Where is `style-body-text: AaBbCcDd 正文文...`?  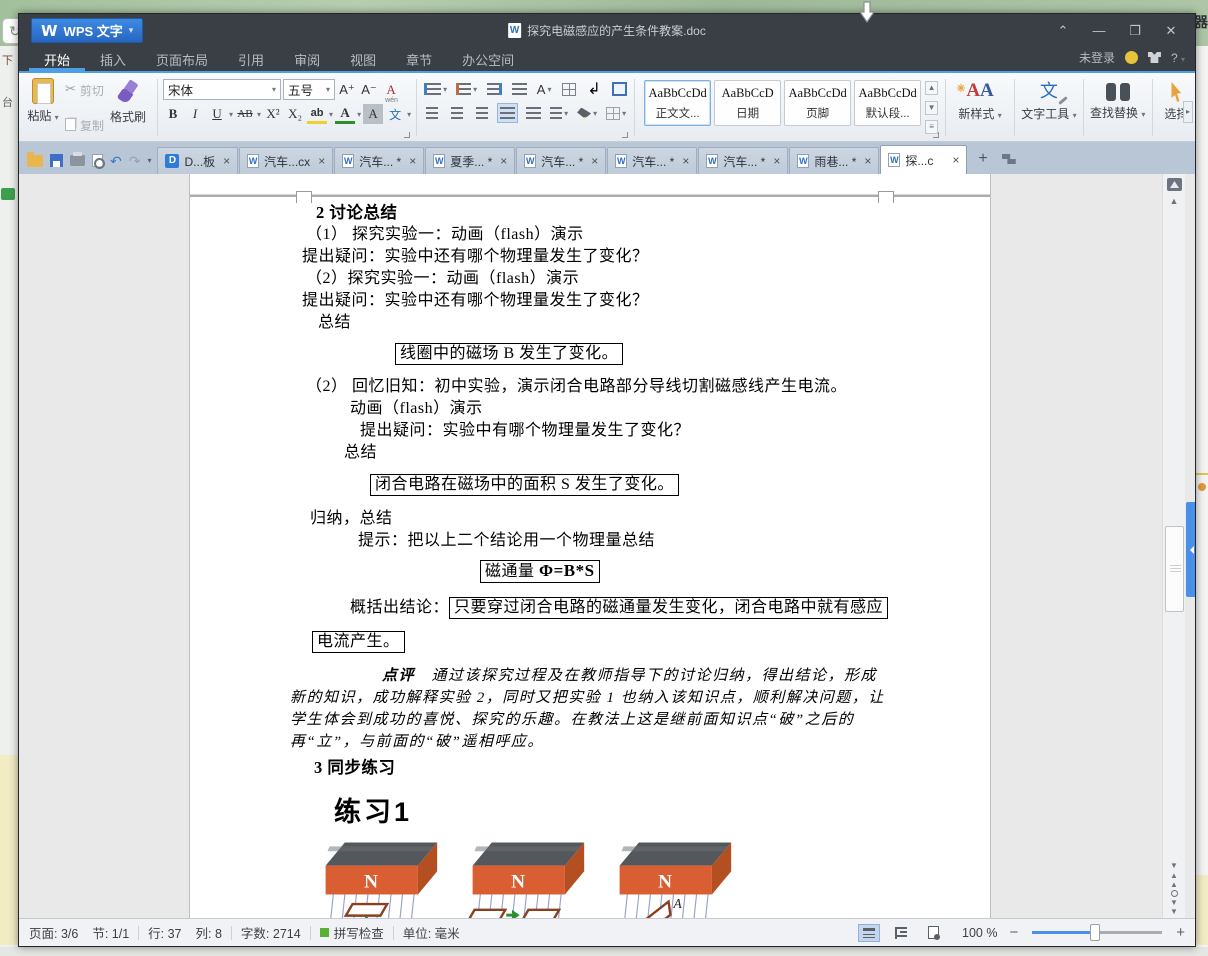
style-body-text: AaBbCcDd 正文文... is located at coordinates (678, 103).